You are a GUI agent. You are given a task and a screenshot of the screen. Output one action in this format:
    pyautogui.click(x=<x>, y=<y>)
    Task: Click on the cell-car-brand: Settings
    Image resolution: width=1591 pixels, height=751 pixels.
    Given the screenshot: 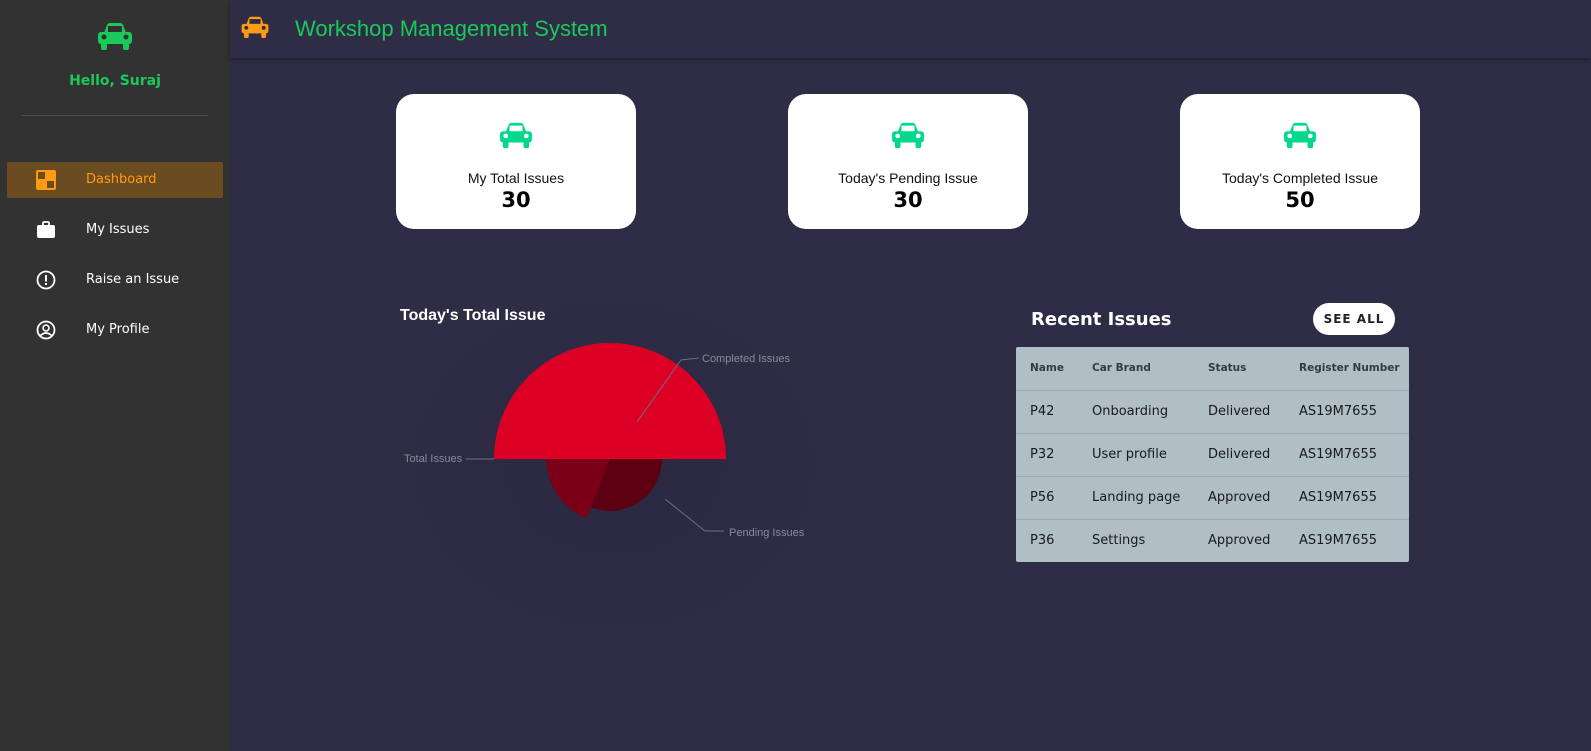 What is the action you would take?
    pyautogui.click(x=1119, y=541)
    